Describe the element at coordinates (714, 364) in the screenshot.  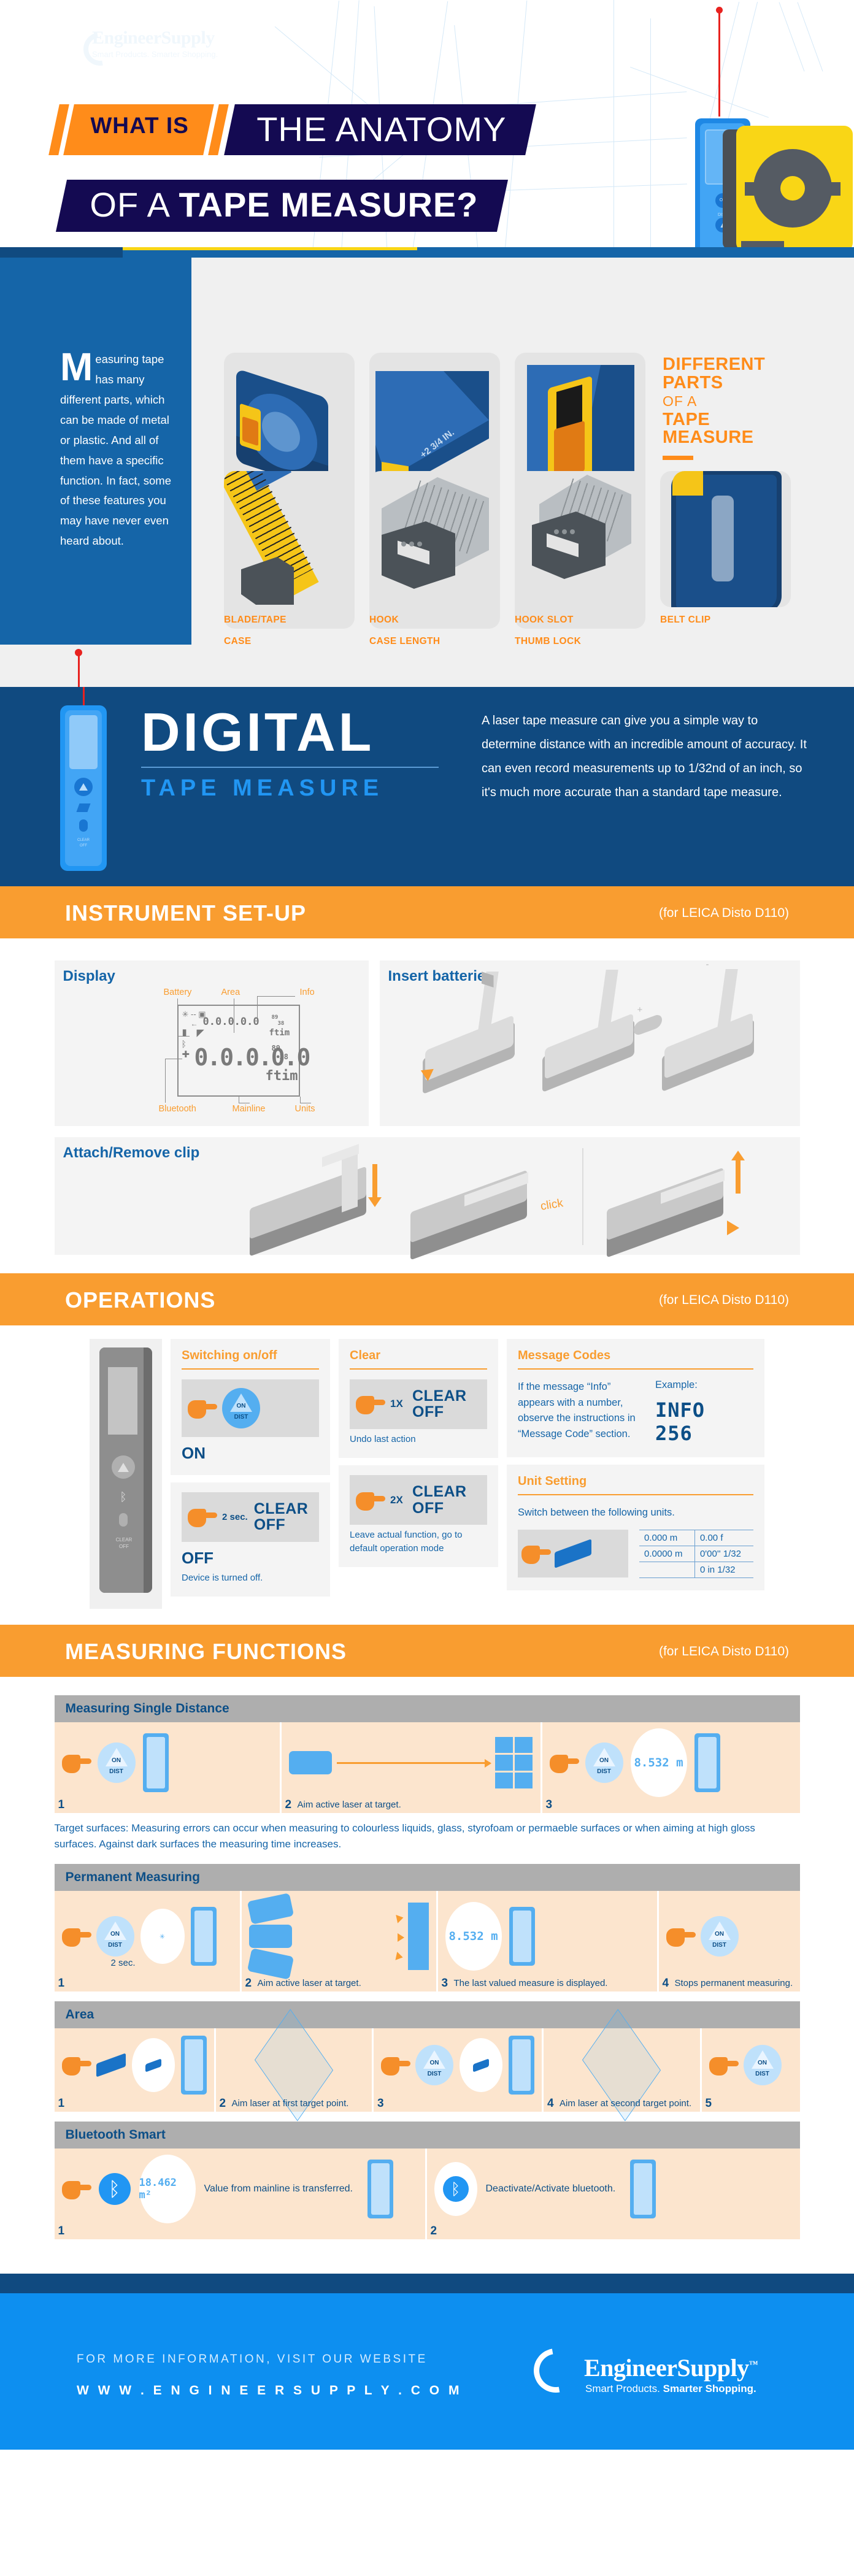
I see `parts-heading-line-1: DIFFERENT` at that location.